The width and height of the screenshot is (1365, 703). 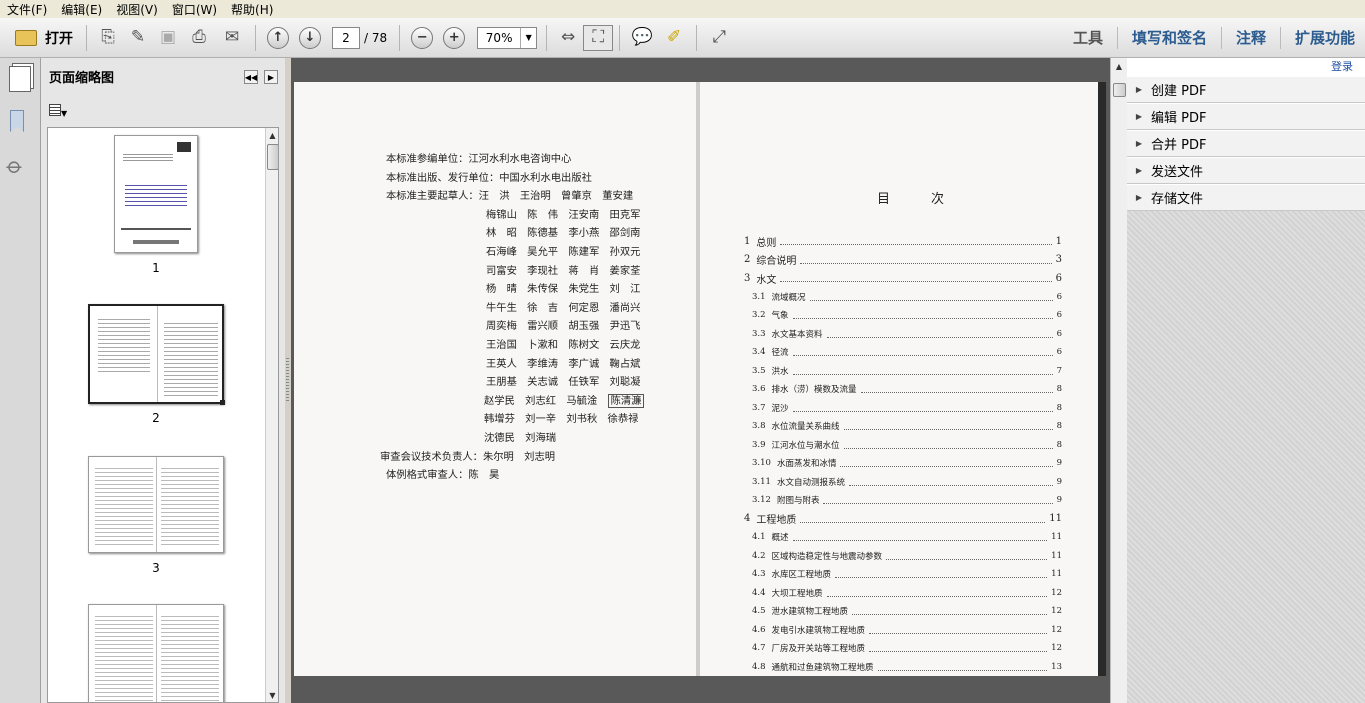 I want to click on toc-entry: 3.11 水文自动测报系统 9, so click(x=903, y=482).